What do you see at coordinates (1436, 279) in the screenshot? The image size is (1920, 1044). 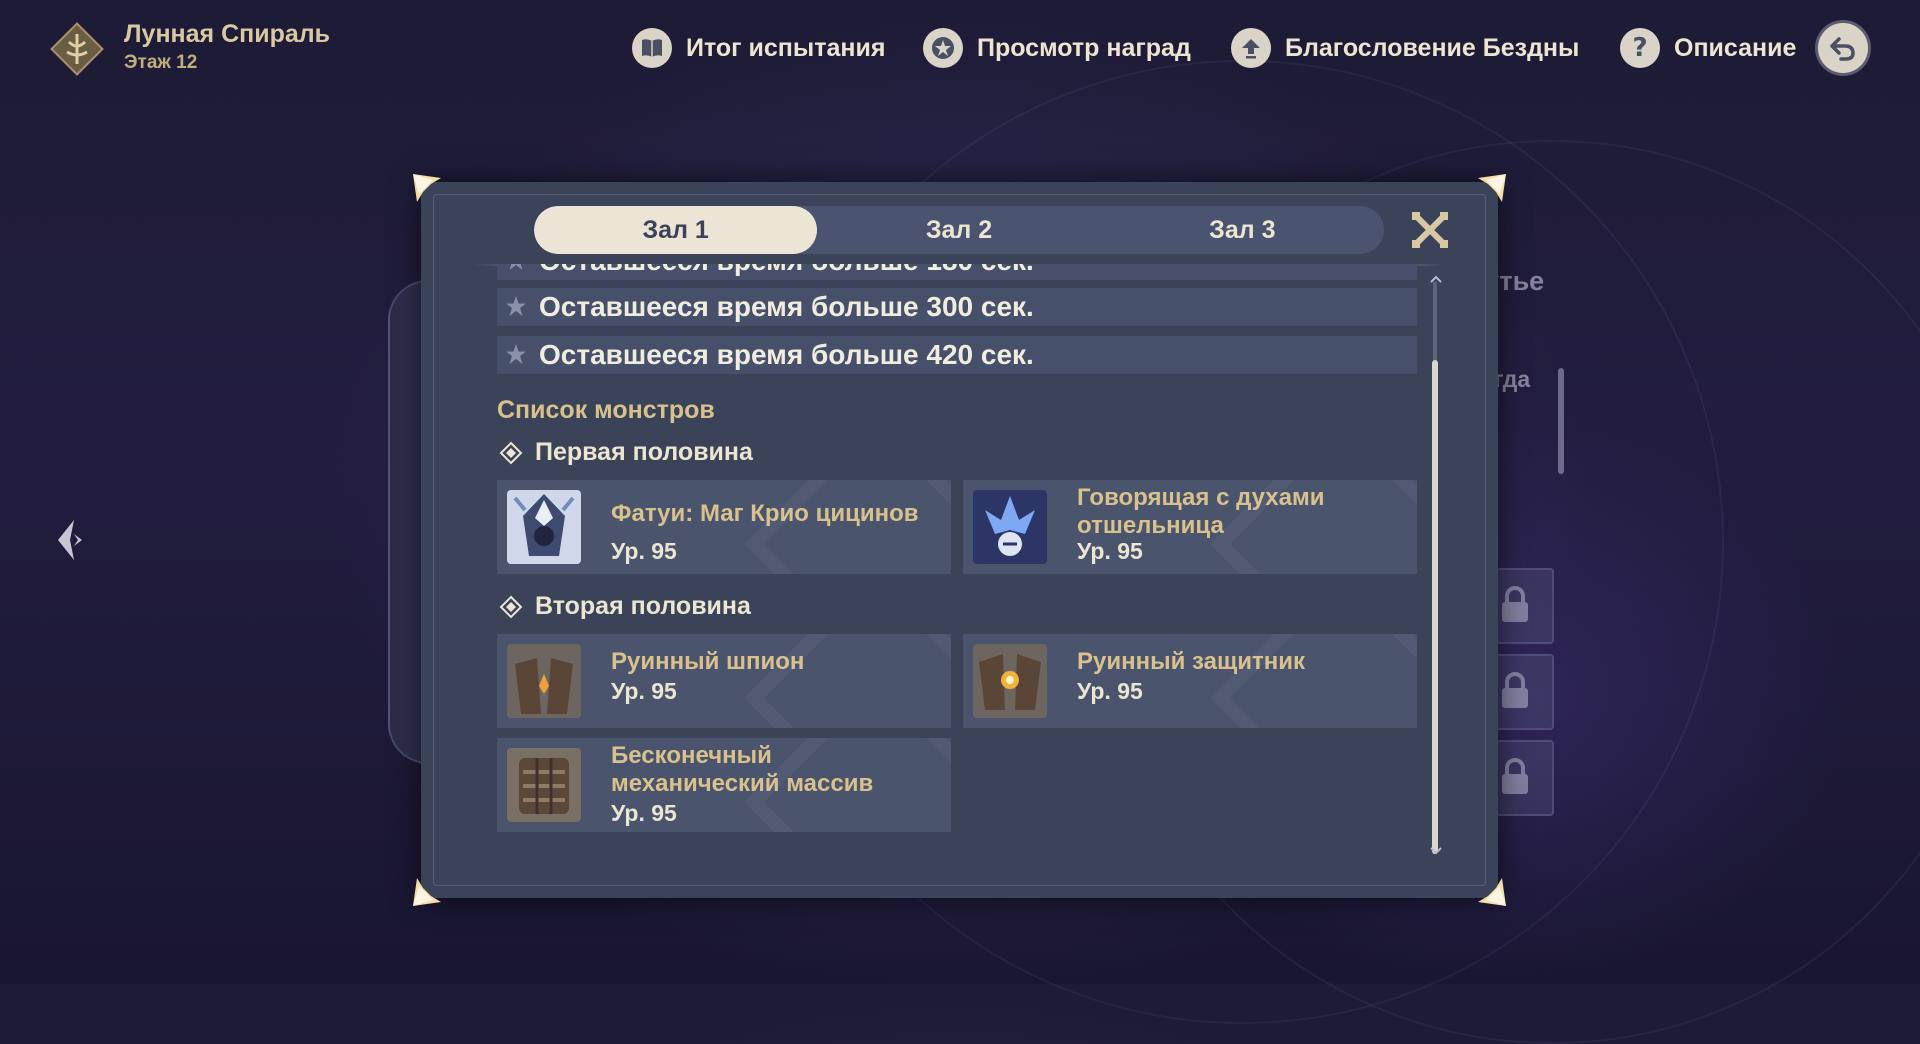 I see `scroll-up-icon` at bounding box center [1436, 279].